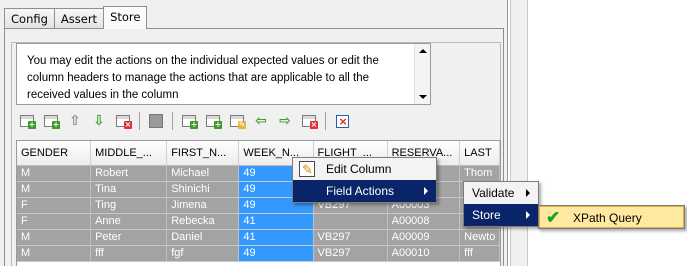 This screenshot has height=266, width=687. What do you see at coordinates (36, 47) in the screenshot?
I see `description-cut-line: ` ' '` at bounding box center [36, 47].